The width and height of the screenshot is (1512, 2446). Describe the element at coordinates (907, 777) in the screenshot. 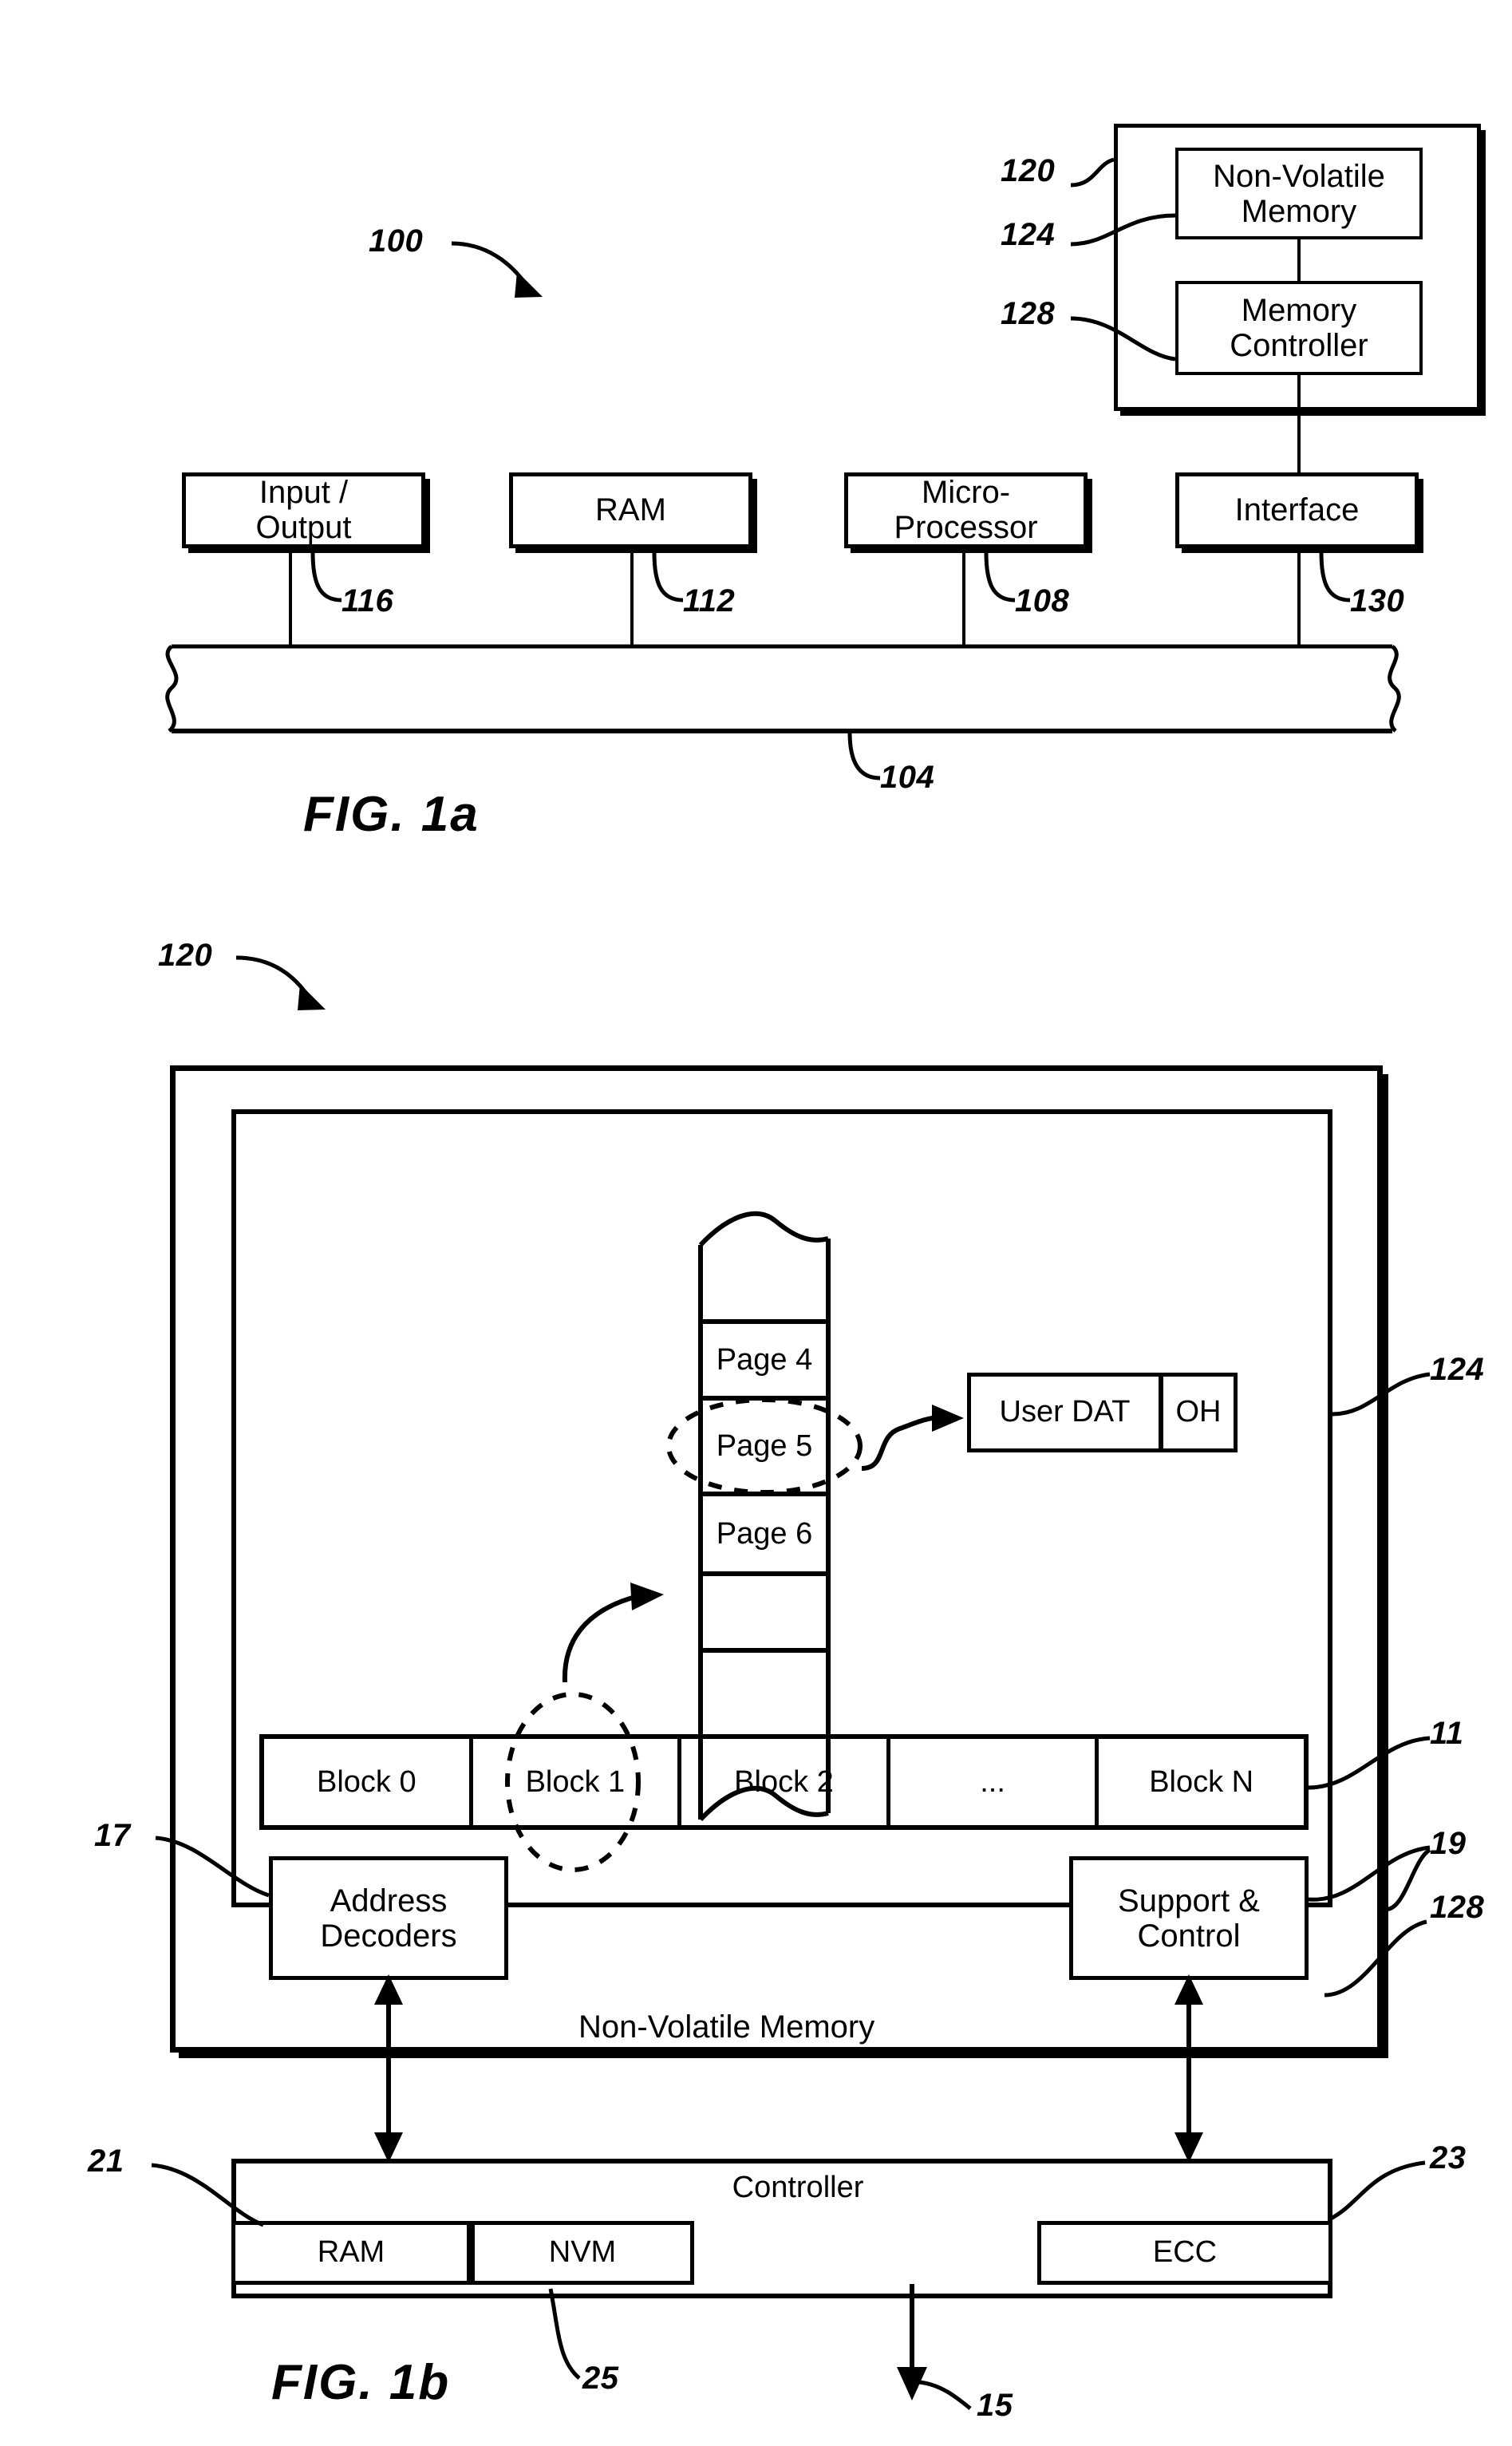

I see `ref-104: 104` at that location.